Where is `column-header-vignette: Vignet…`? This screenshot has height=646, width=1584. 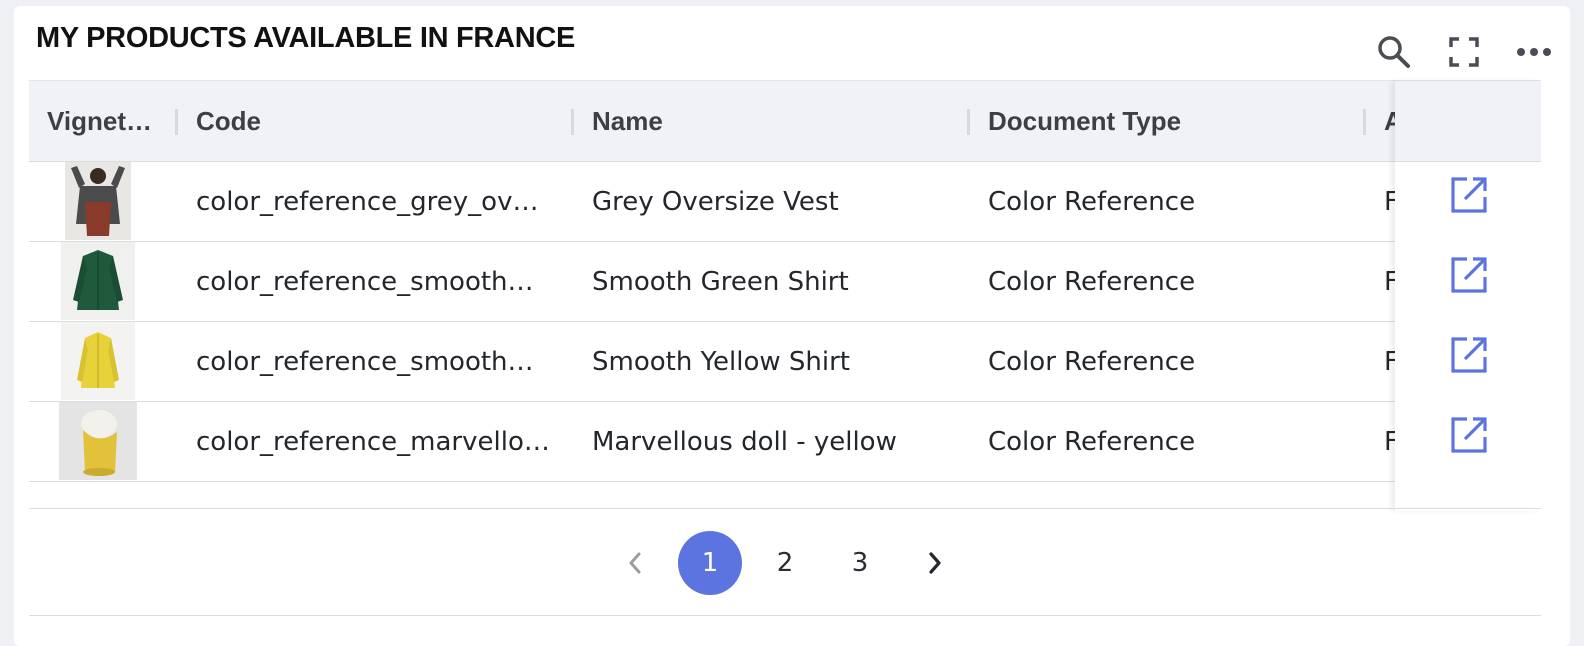 column-header-vignette: Vignet… is located at coordinates (109, 121).